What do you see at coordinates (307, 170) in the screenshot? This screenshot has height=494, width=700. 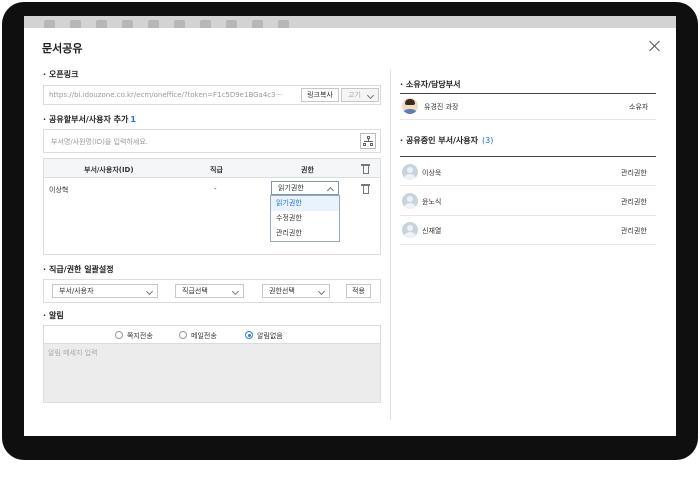 I see `column-header-permission: 권한` at bounding box center [307, 170].